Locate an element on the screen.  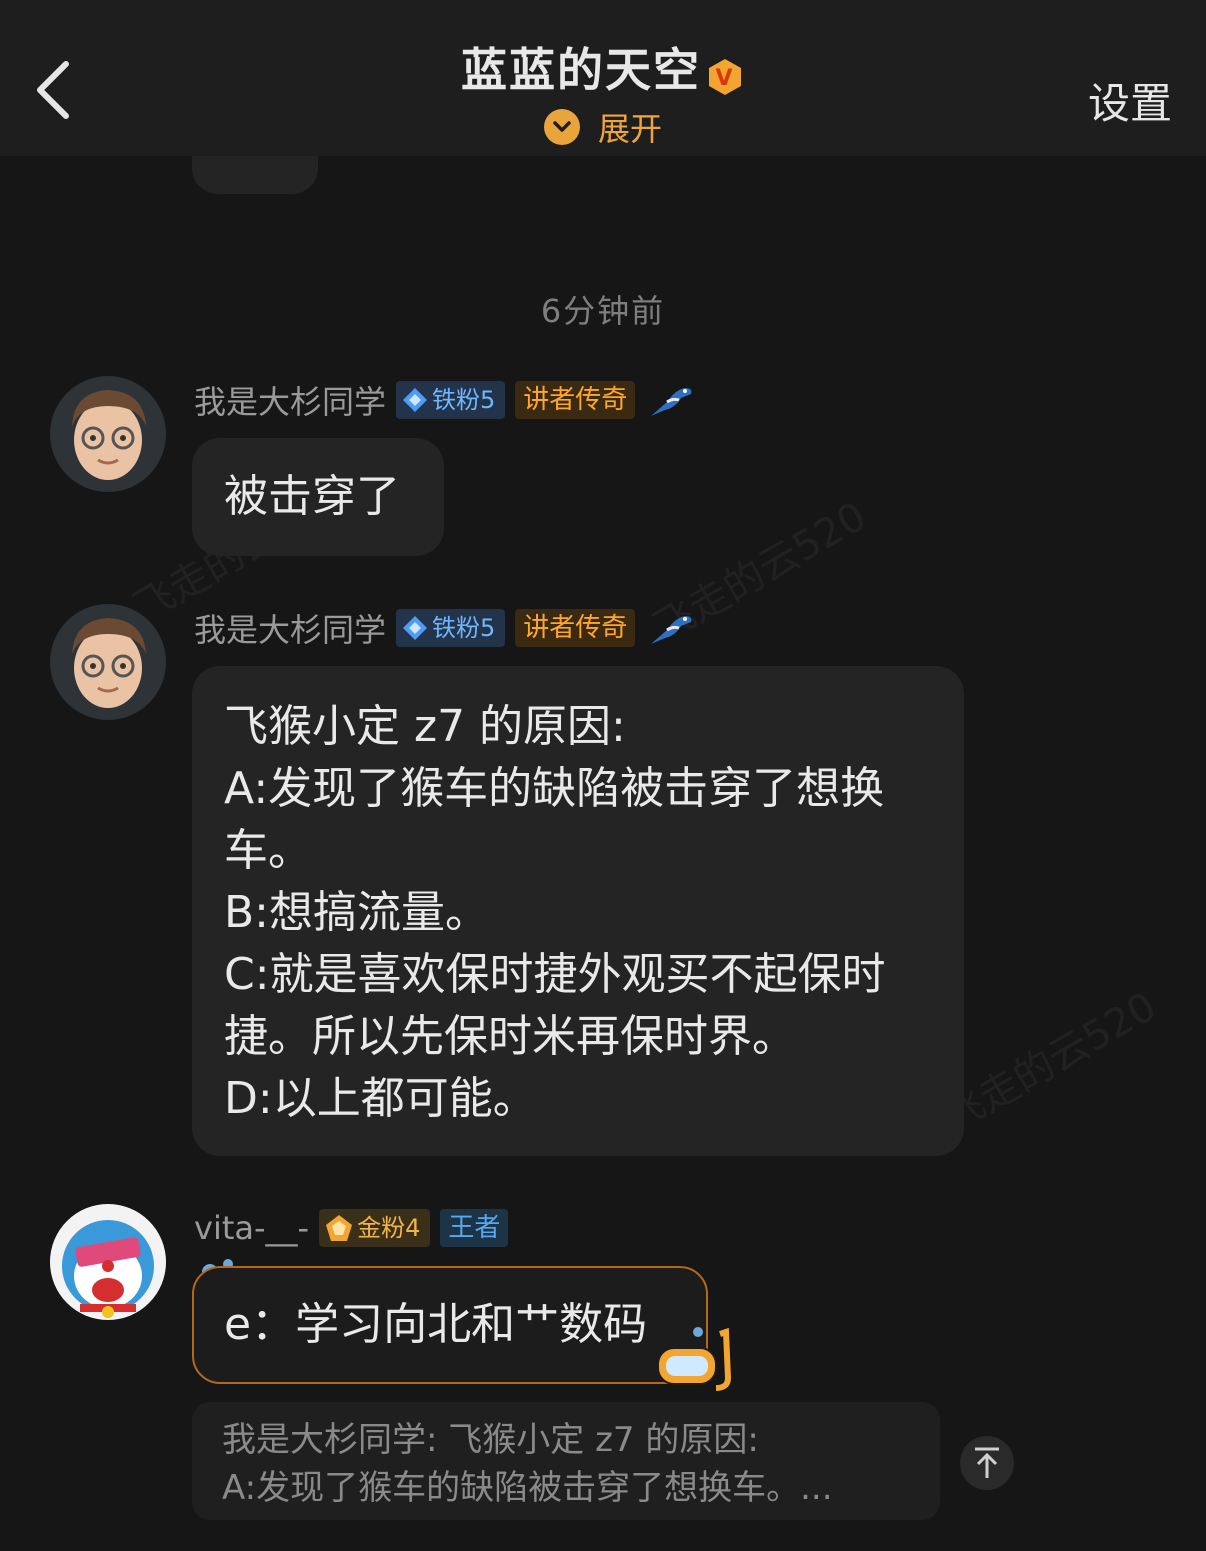
chat-header: 蓝蓝的天空 V 展开 设置 is located at coordinates (603, 78).